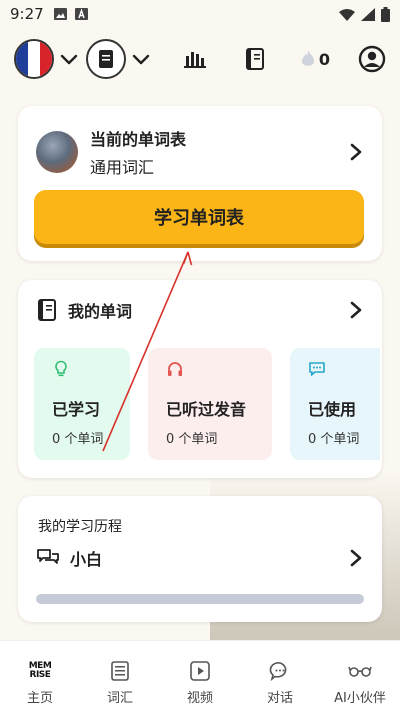 The image size is (400, 710). I want to click on bar-chart-icon, so click(194, 60).